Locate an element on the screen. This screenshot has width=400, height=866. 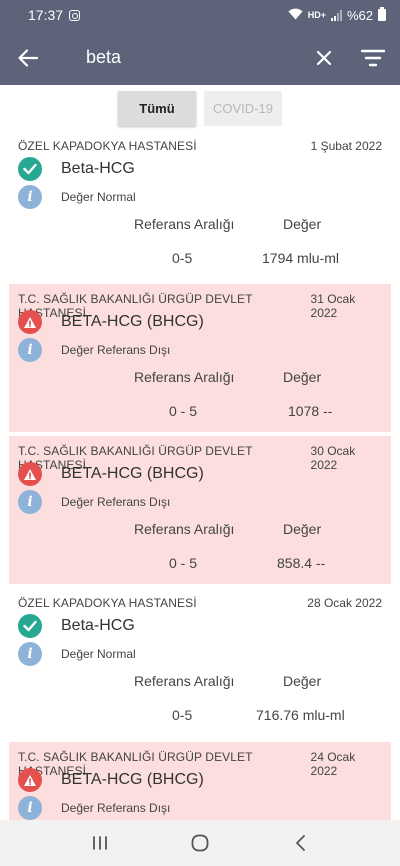
recent-apps-button is located at coordinates (100, 843).